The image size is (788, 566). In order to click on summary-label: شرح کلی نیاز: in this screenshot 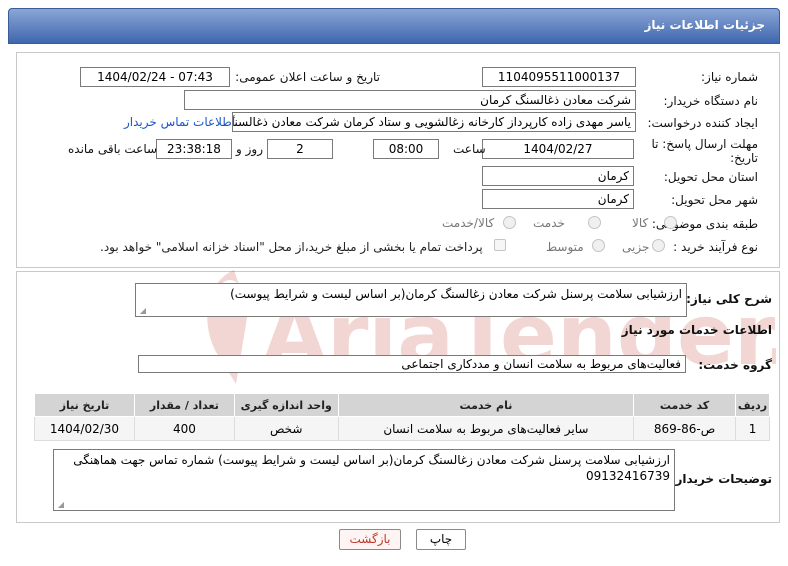, I will do `click(729, 299)`.